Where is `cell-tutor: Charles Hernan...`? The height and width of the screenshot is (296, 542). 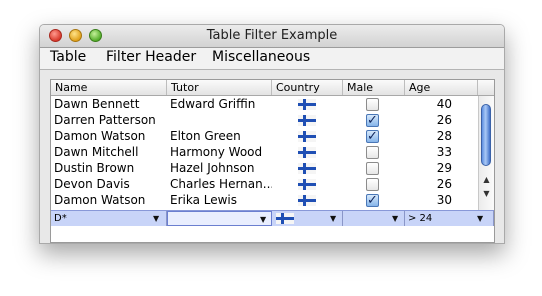 cell-tutor: Charles Hernan... is located at coordinates (221, 184).